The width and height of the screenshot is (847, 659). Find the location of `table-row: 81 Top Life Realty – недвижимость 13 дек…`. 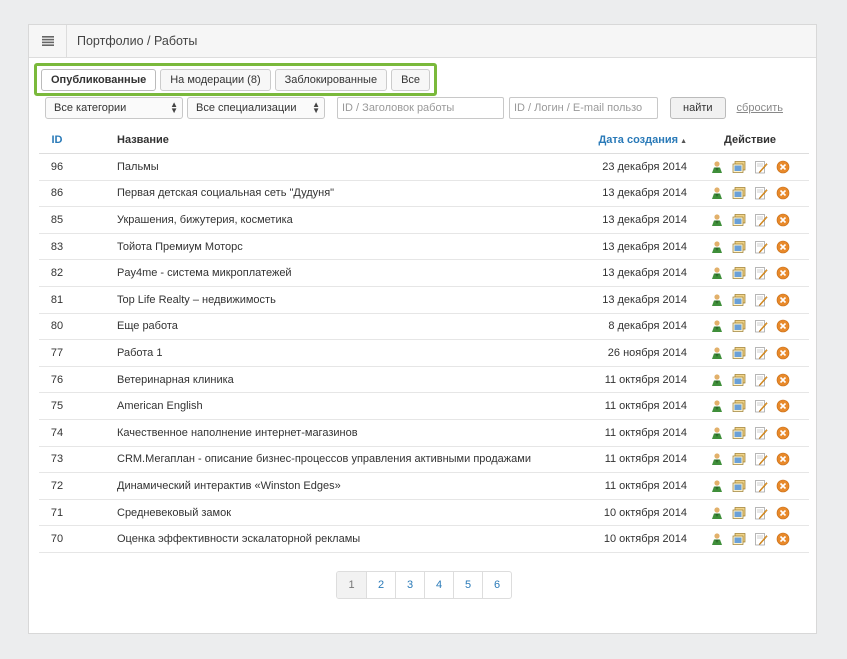

table-row: 81 Top Life Realty – недвижимость 13 дек… is located at coordinates (424, 300).